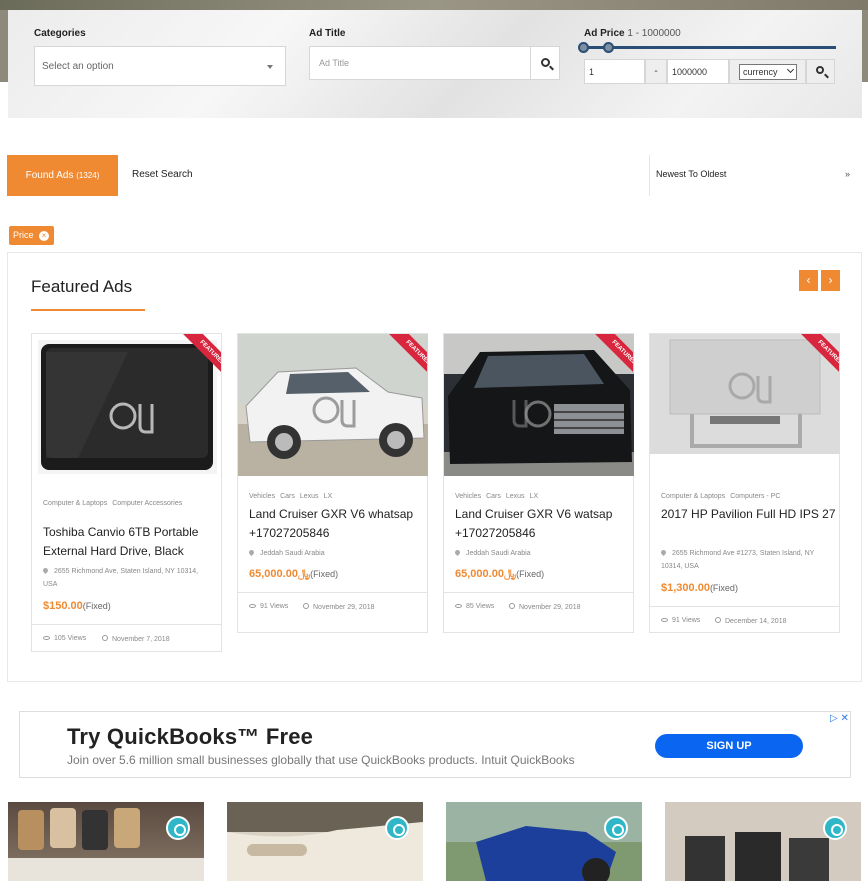 Image resolution: width=868 pixels, height=881 pixels. What do you see at coordinates (474, 606) in the screenshot?
I see `views-count: 85 Views` at bounding box center [474, 606].